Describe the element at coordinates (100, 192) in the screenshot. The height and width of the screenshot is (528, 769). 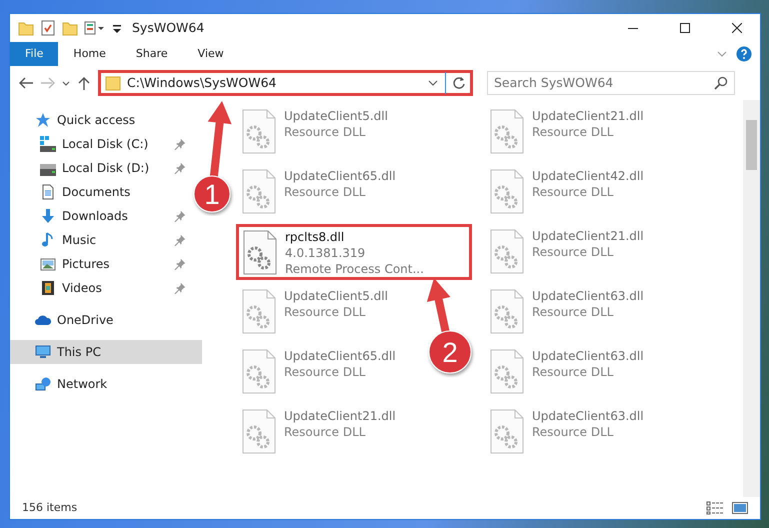
I see `sidebar-item: Documents` at that location.